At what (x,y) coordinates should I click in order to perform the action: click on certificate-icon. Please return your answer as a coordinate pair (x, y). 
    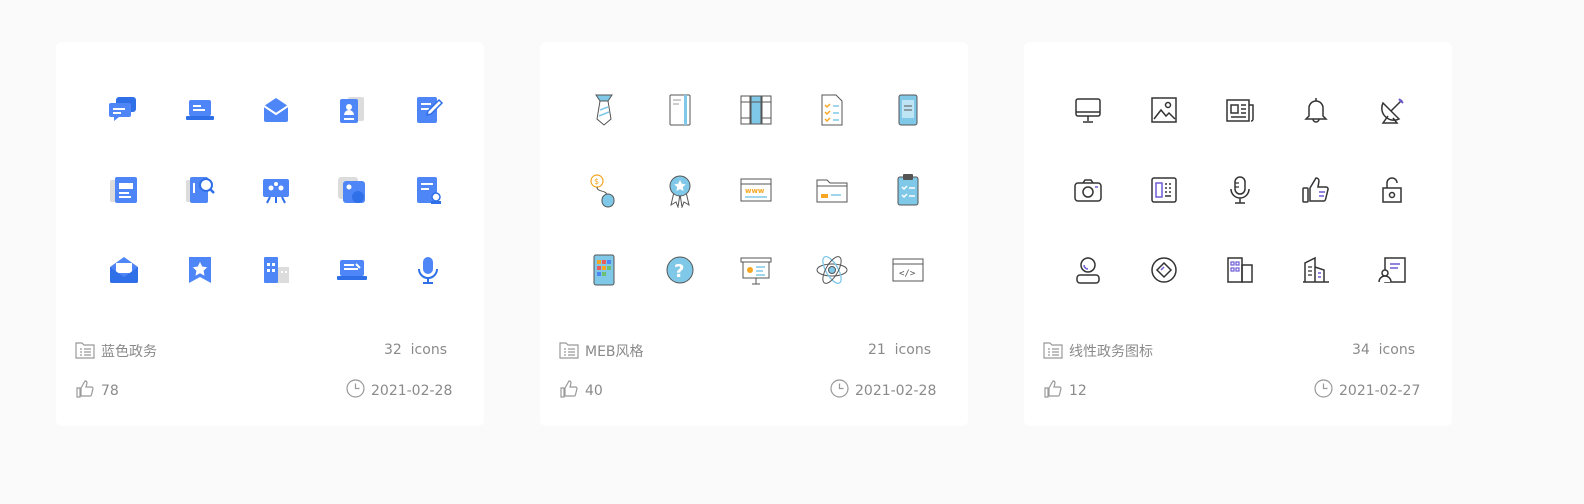
    Looking at the image, I should click on (428, 190).